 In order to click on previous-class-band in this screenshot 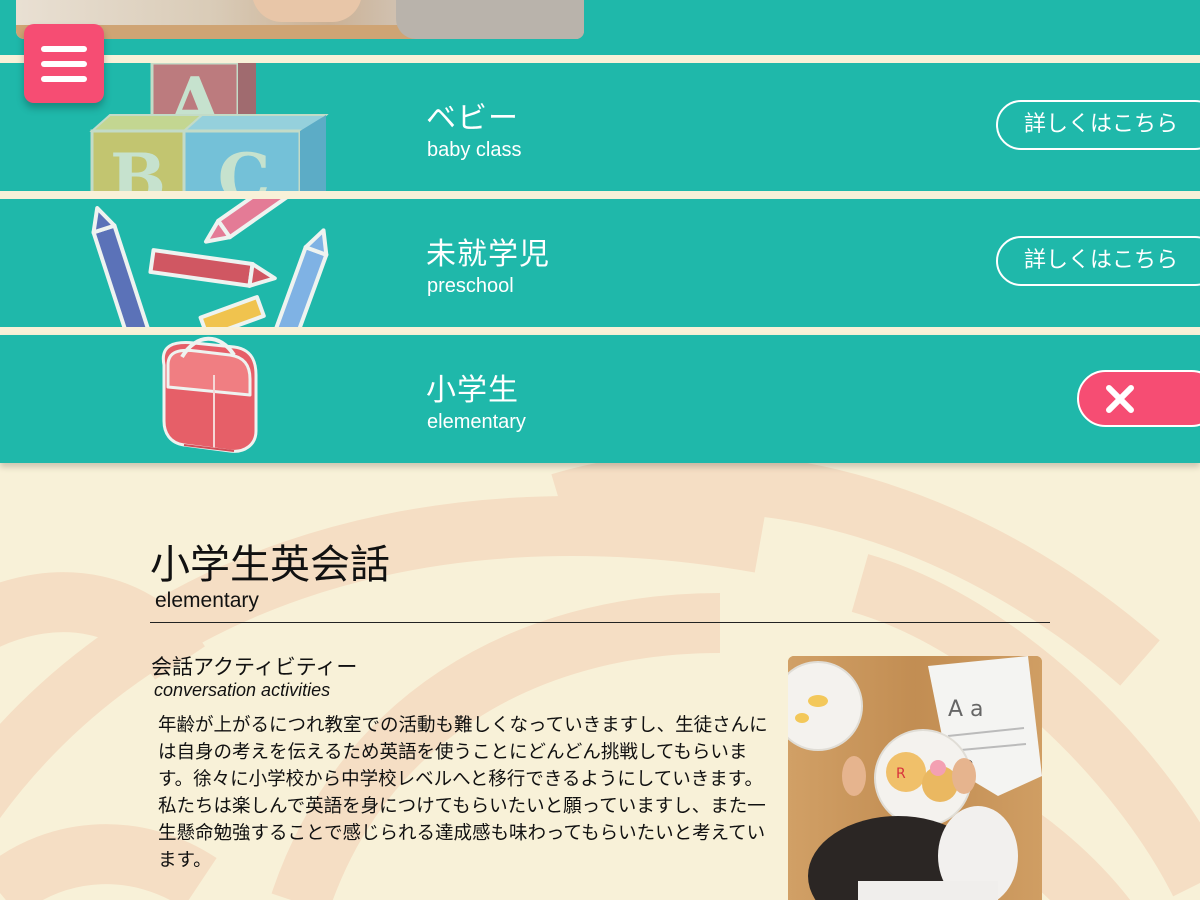, I will do `click(600, 27)`.